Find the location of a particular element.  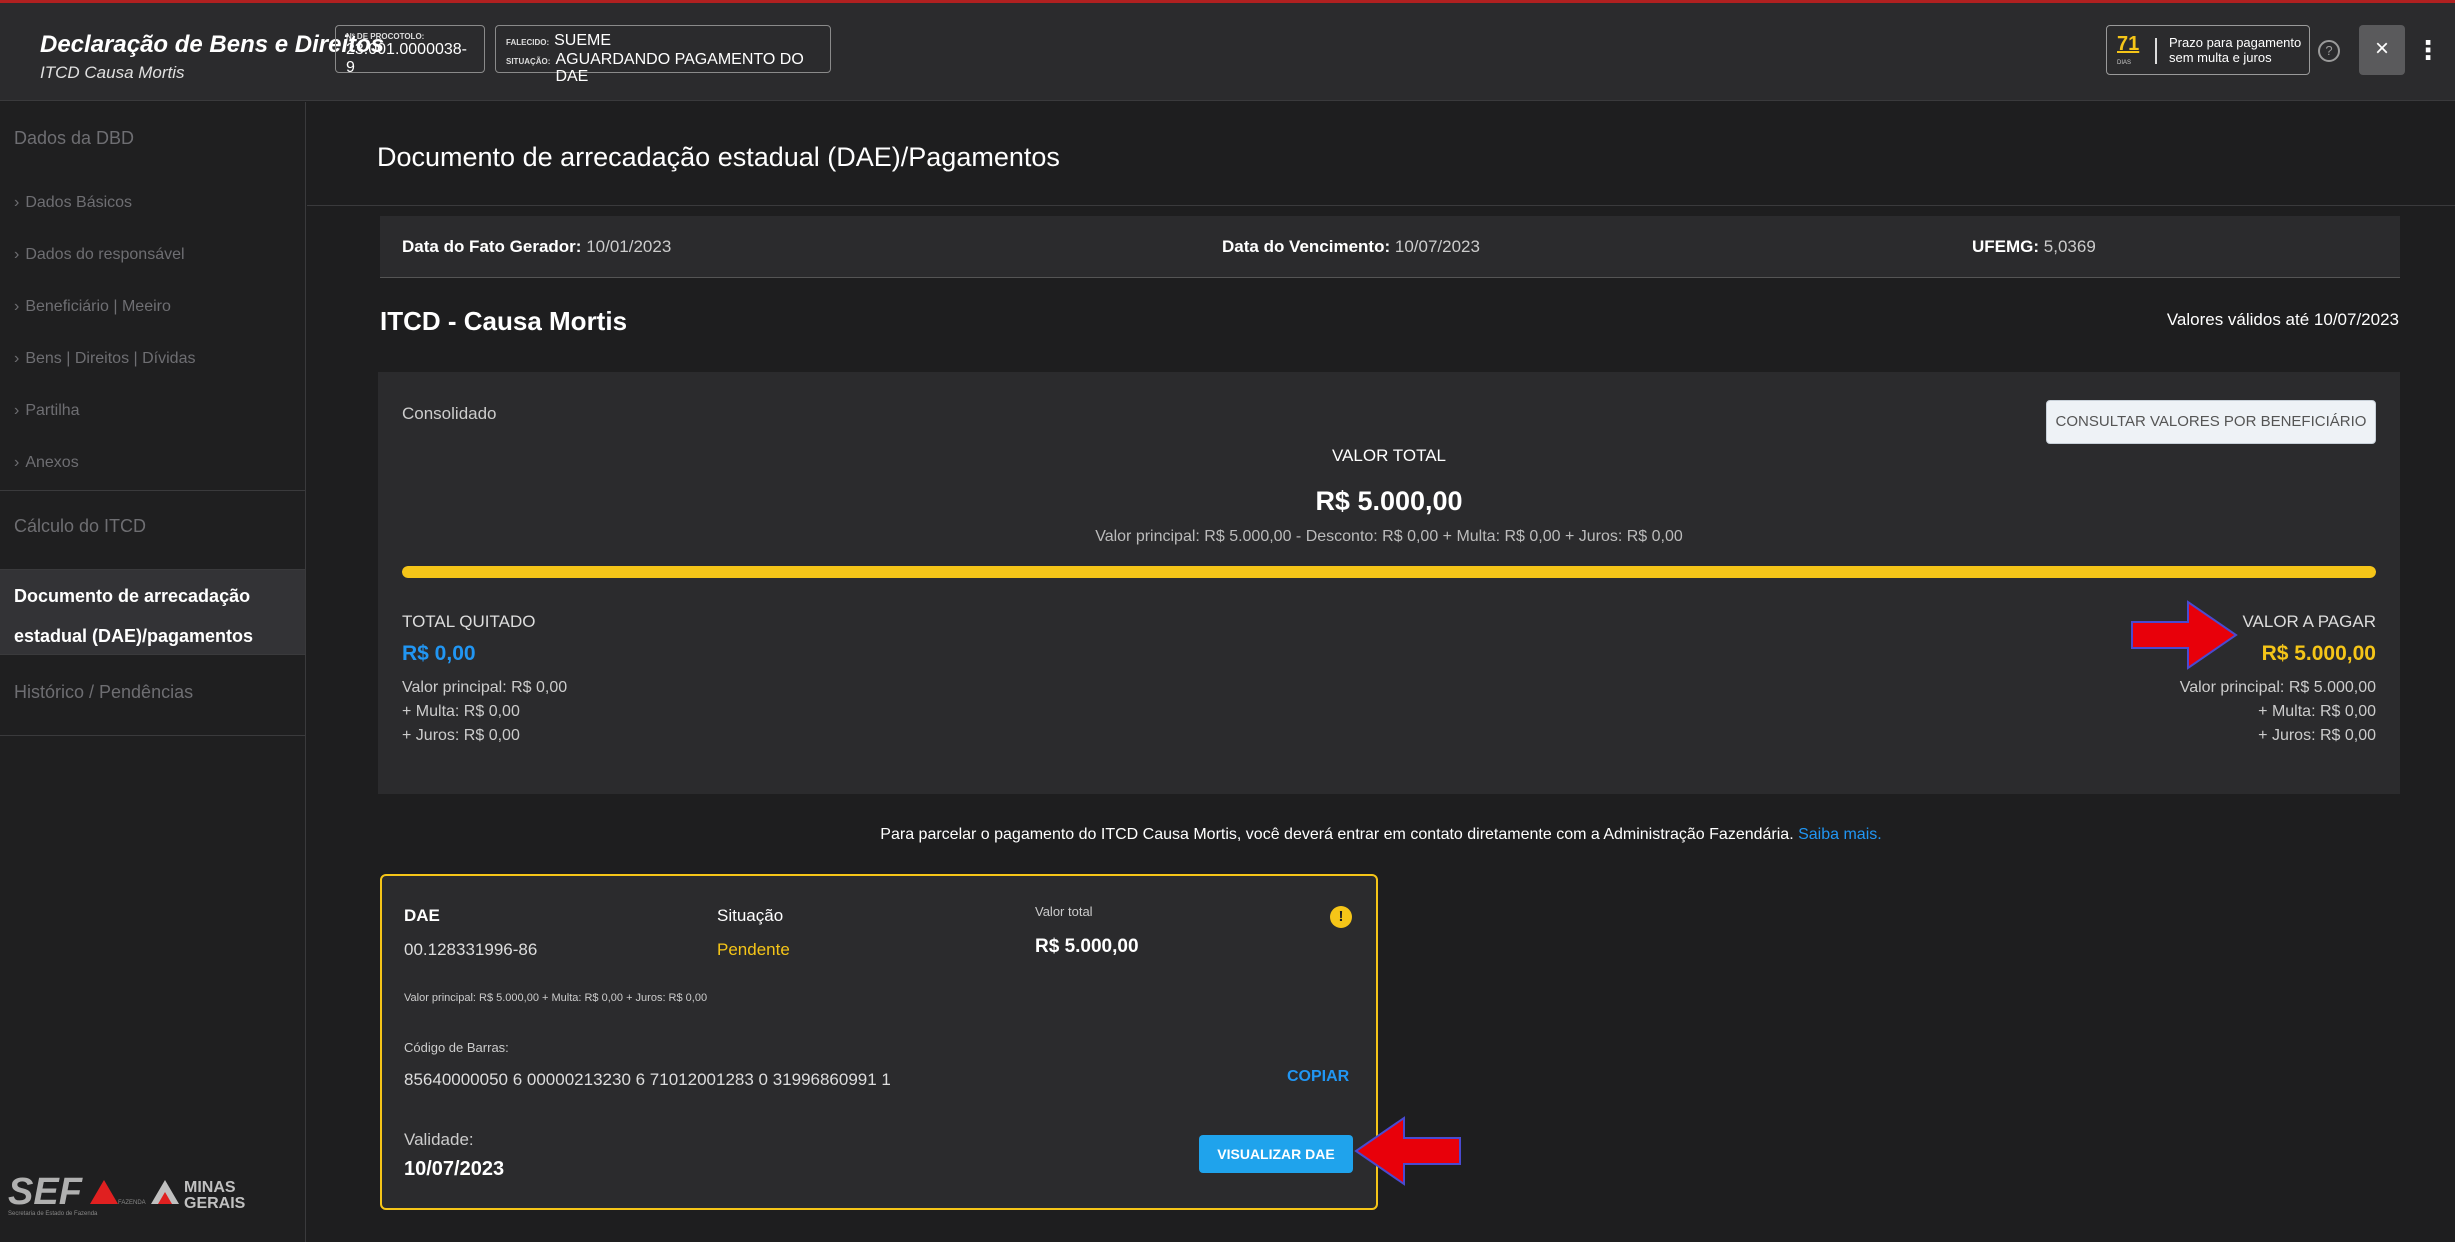

help-icon: ? is located at coordinates (2329, 51).